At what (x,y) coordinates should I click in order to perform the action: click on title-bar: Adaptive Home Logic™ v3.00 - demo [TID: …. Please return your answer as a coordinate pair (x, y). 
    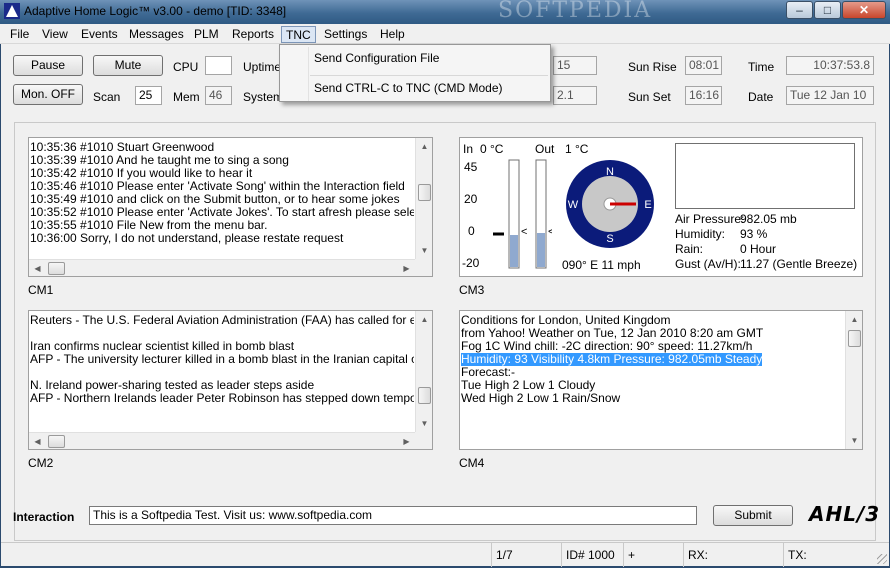
    Looking at the image, I should click on (445, 12).